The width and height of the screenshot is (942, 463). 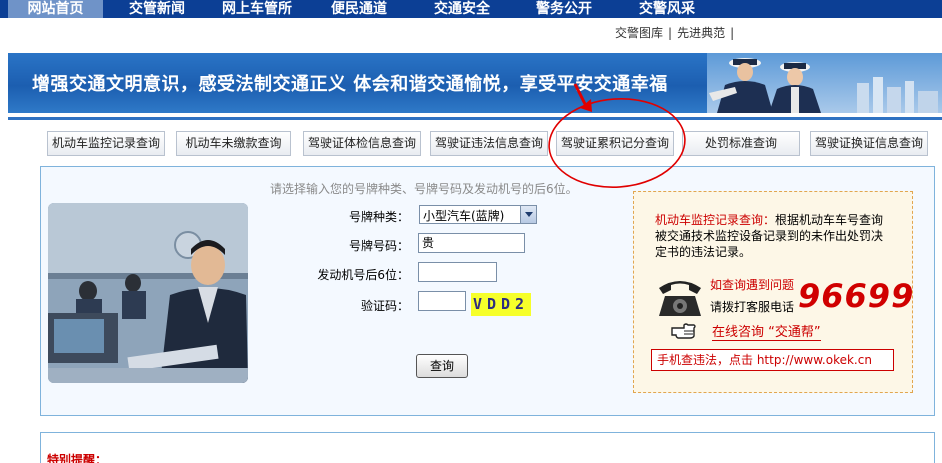 What do you see at coordinates (680, 298) in the screenshot?
I see `telephone-icon` at bounding box center [680, 298].